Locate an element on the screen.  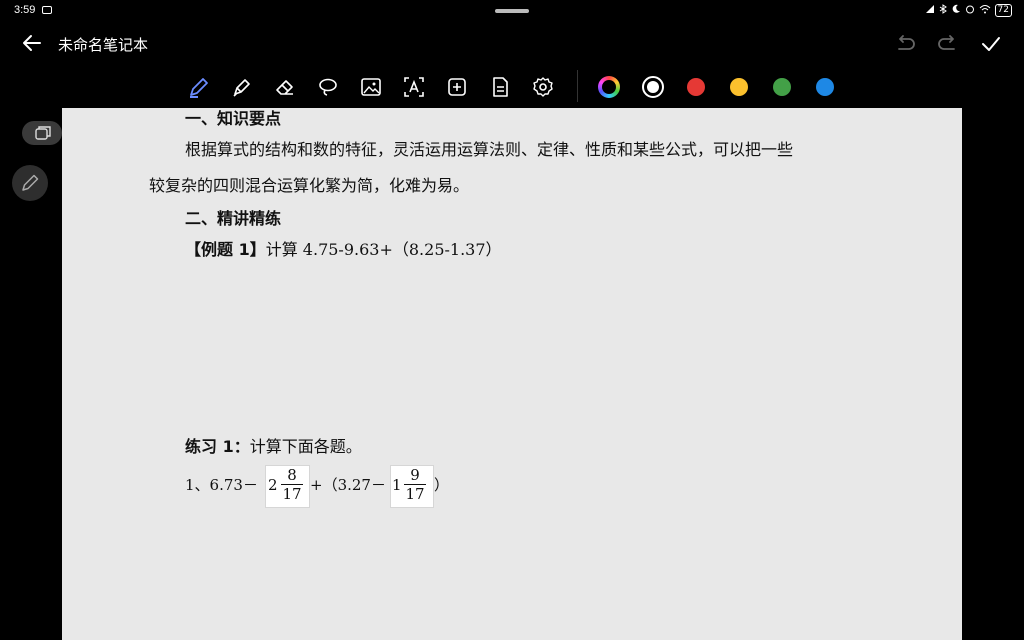
fraction-1-whole: 2 is located at coordinates (273, 485).